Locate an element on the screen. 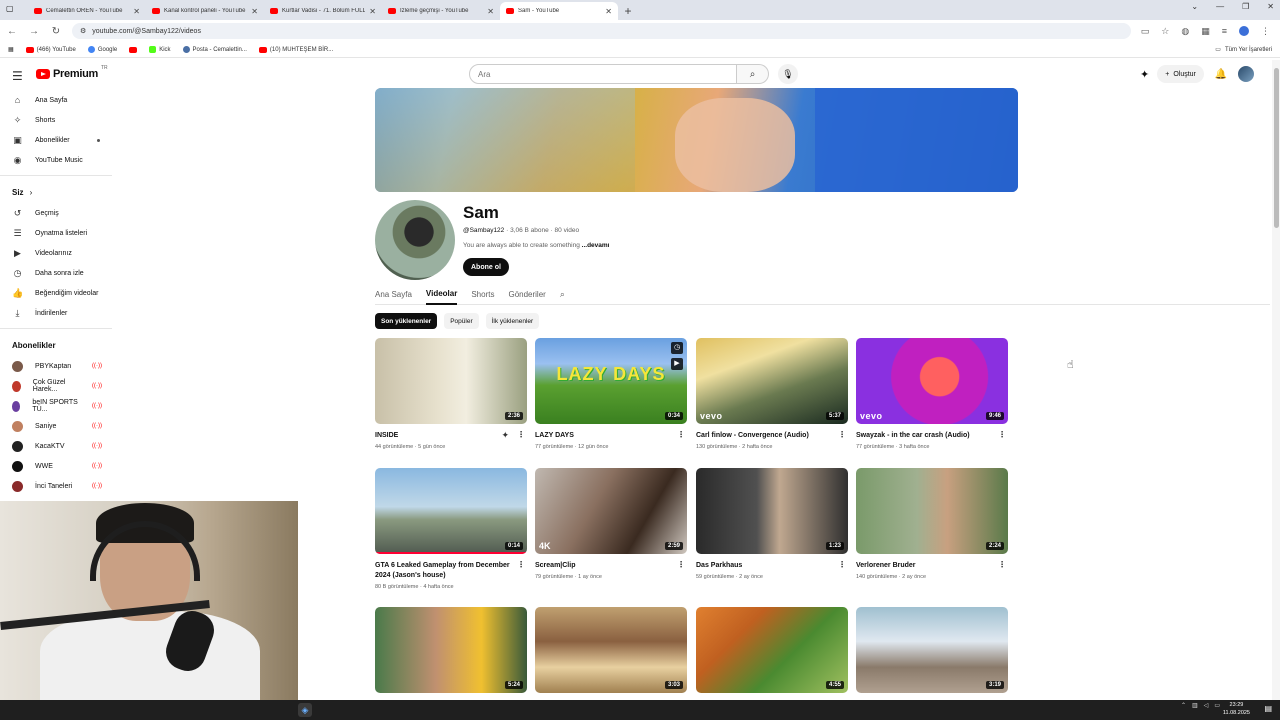  notification-icon: ▤ is located at coordinates (1268, 708).